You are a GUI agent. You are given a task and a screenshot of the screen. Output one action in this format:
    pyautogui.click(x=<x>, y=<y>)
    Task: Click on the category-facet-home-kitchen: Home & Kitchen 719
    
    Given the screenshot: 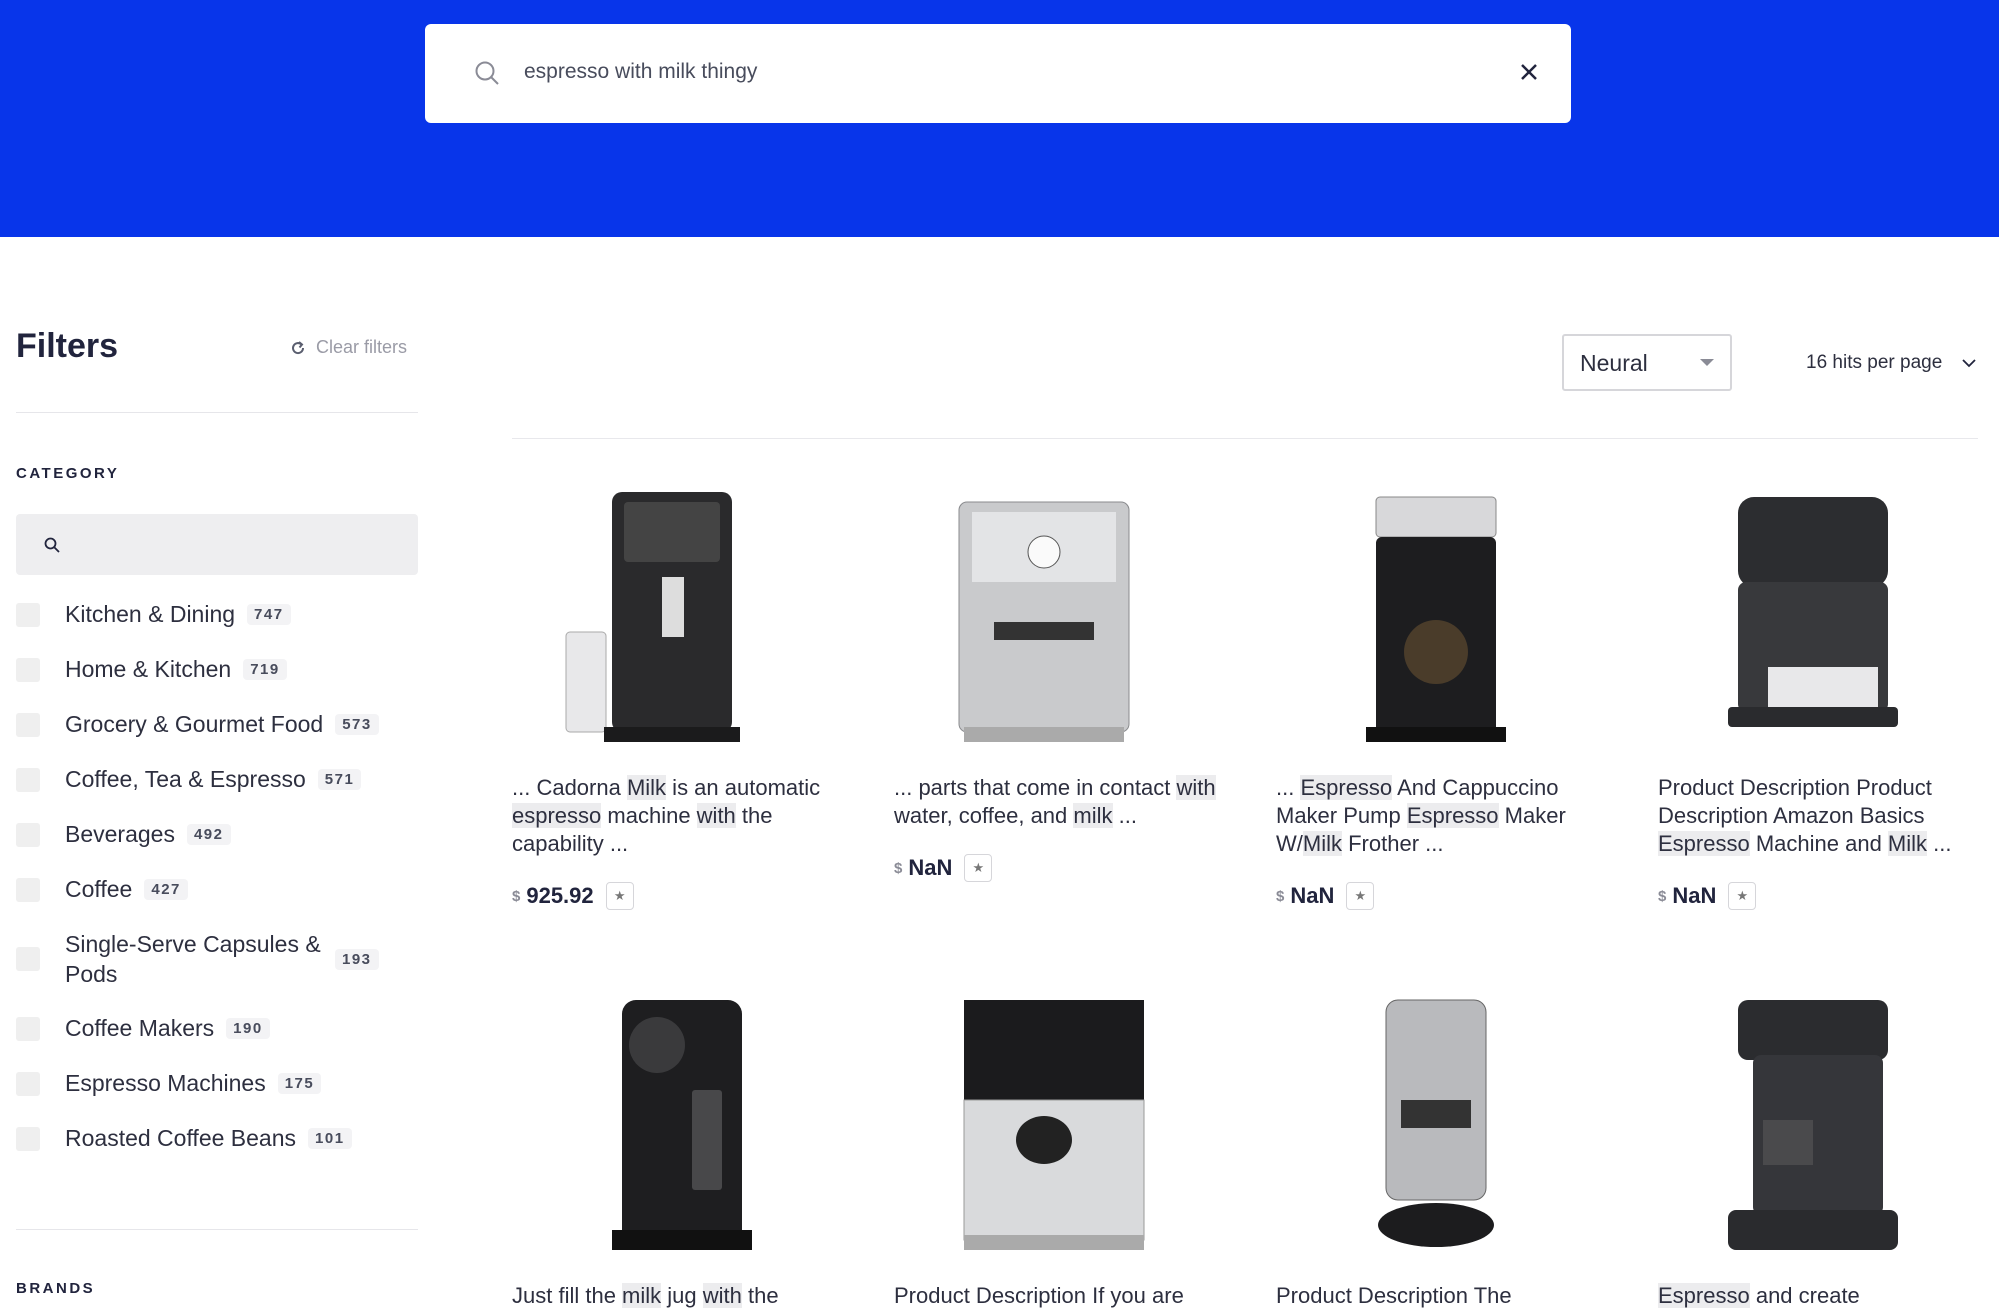 What is the action you would take?
    pyautogui.click(x=151, y=669)
    